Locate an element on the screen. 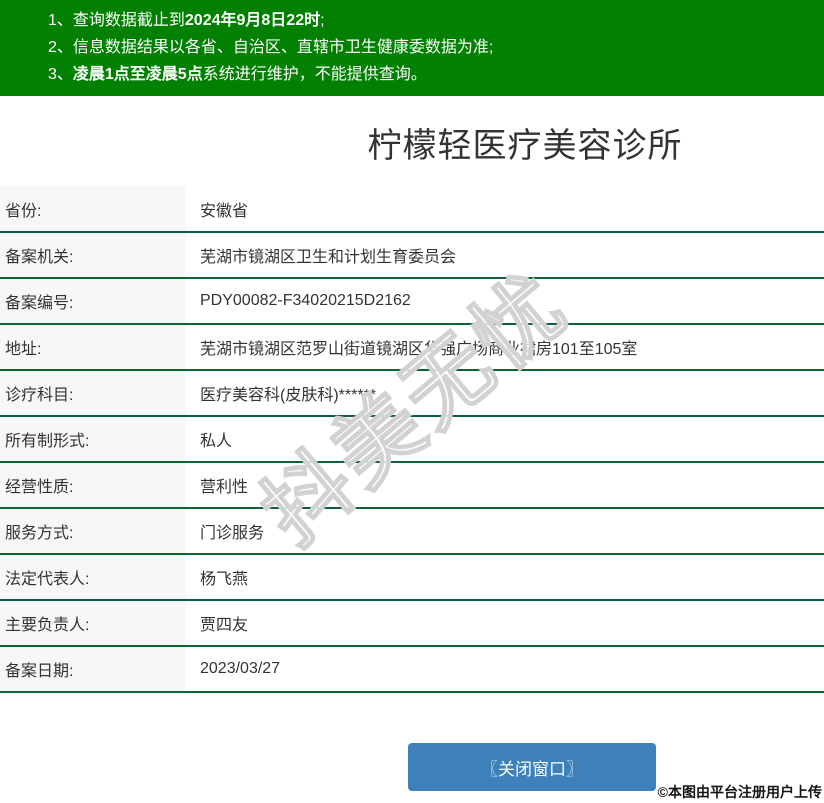  notice-line: 2、信息数据结果以各省、自治区、直辖市卫生健康委数据为准; is located at coordinates (431, 47).